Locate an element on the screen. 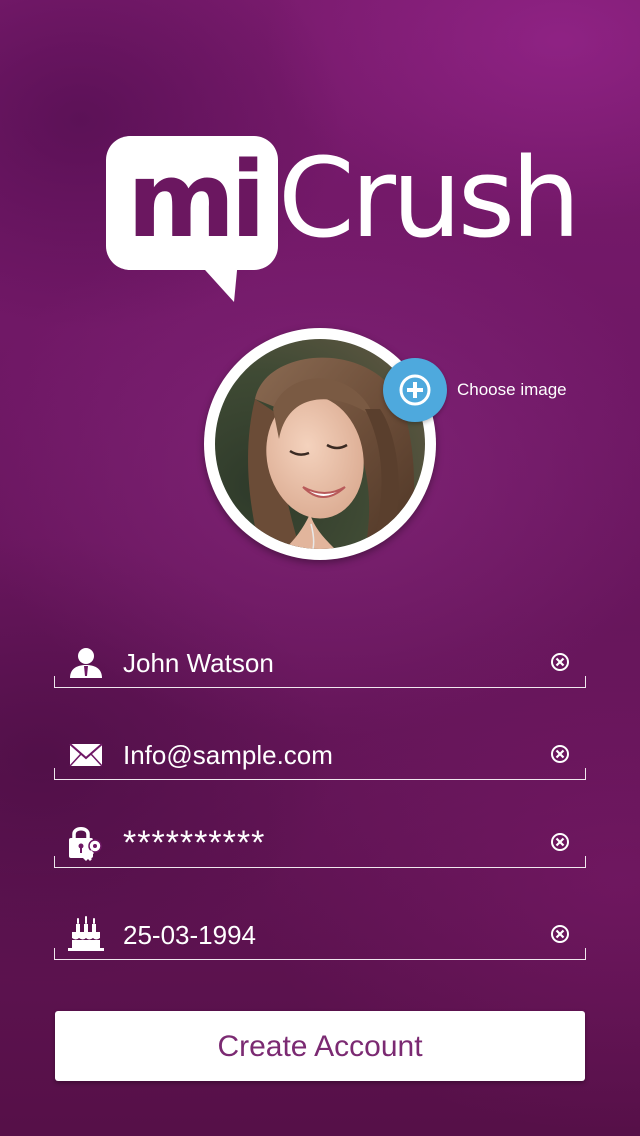 The width and height of the screenshot is (640, 1136). choose-image-button is located at coordinates (415, 390).